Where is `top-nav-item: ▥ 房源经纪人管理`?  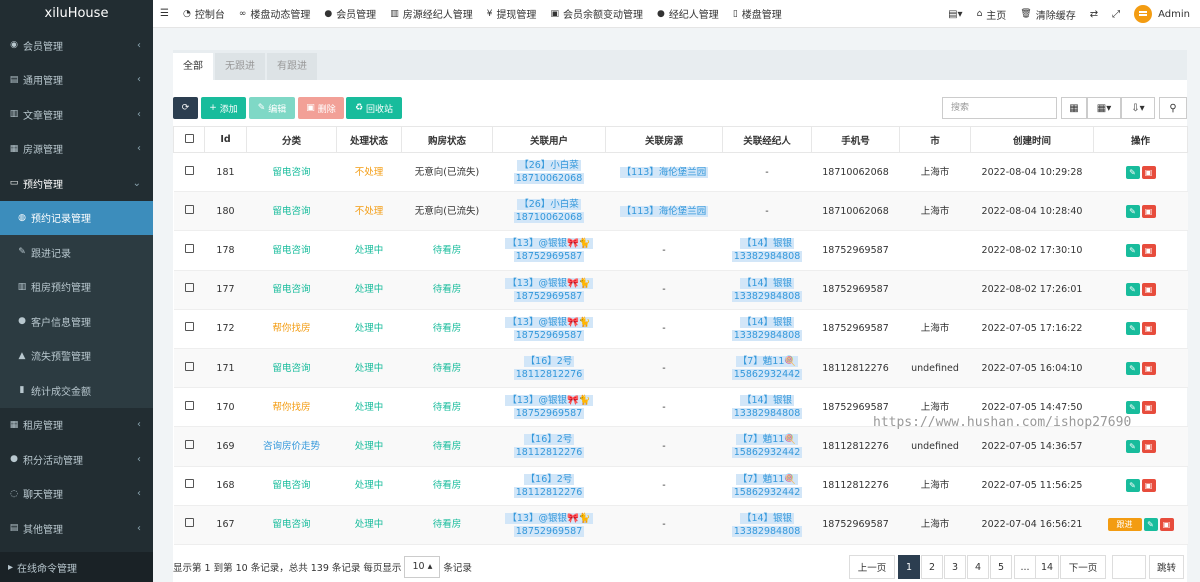 top-nav-item: ▥ 房源经纪人管理 is located at coordinates (431, 14).